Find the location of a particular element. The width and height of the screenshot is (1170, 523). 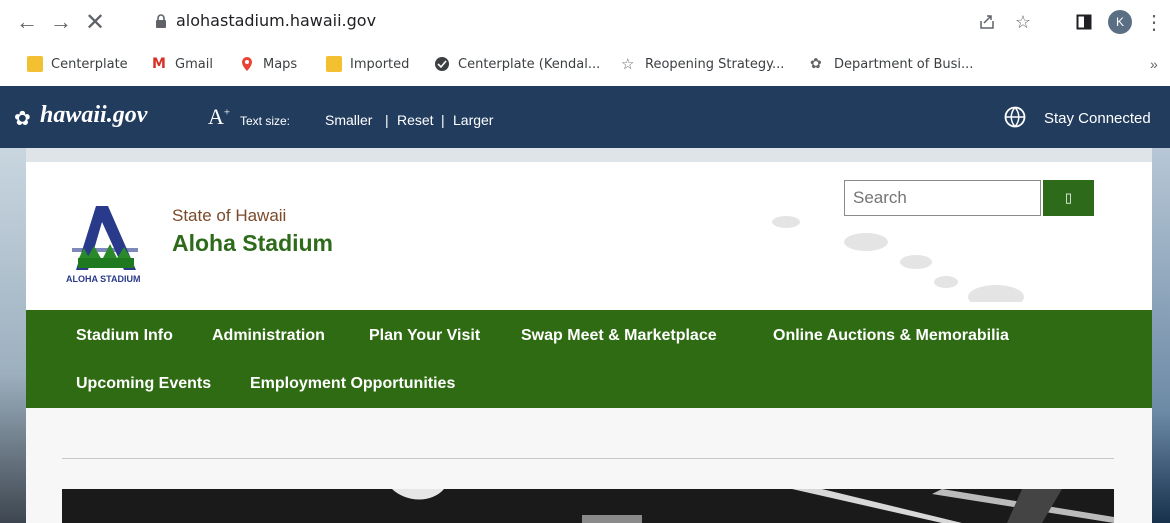

hero-photo is located at coordinates (588, 506).